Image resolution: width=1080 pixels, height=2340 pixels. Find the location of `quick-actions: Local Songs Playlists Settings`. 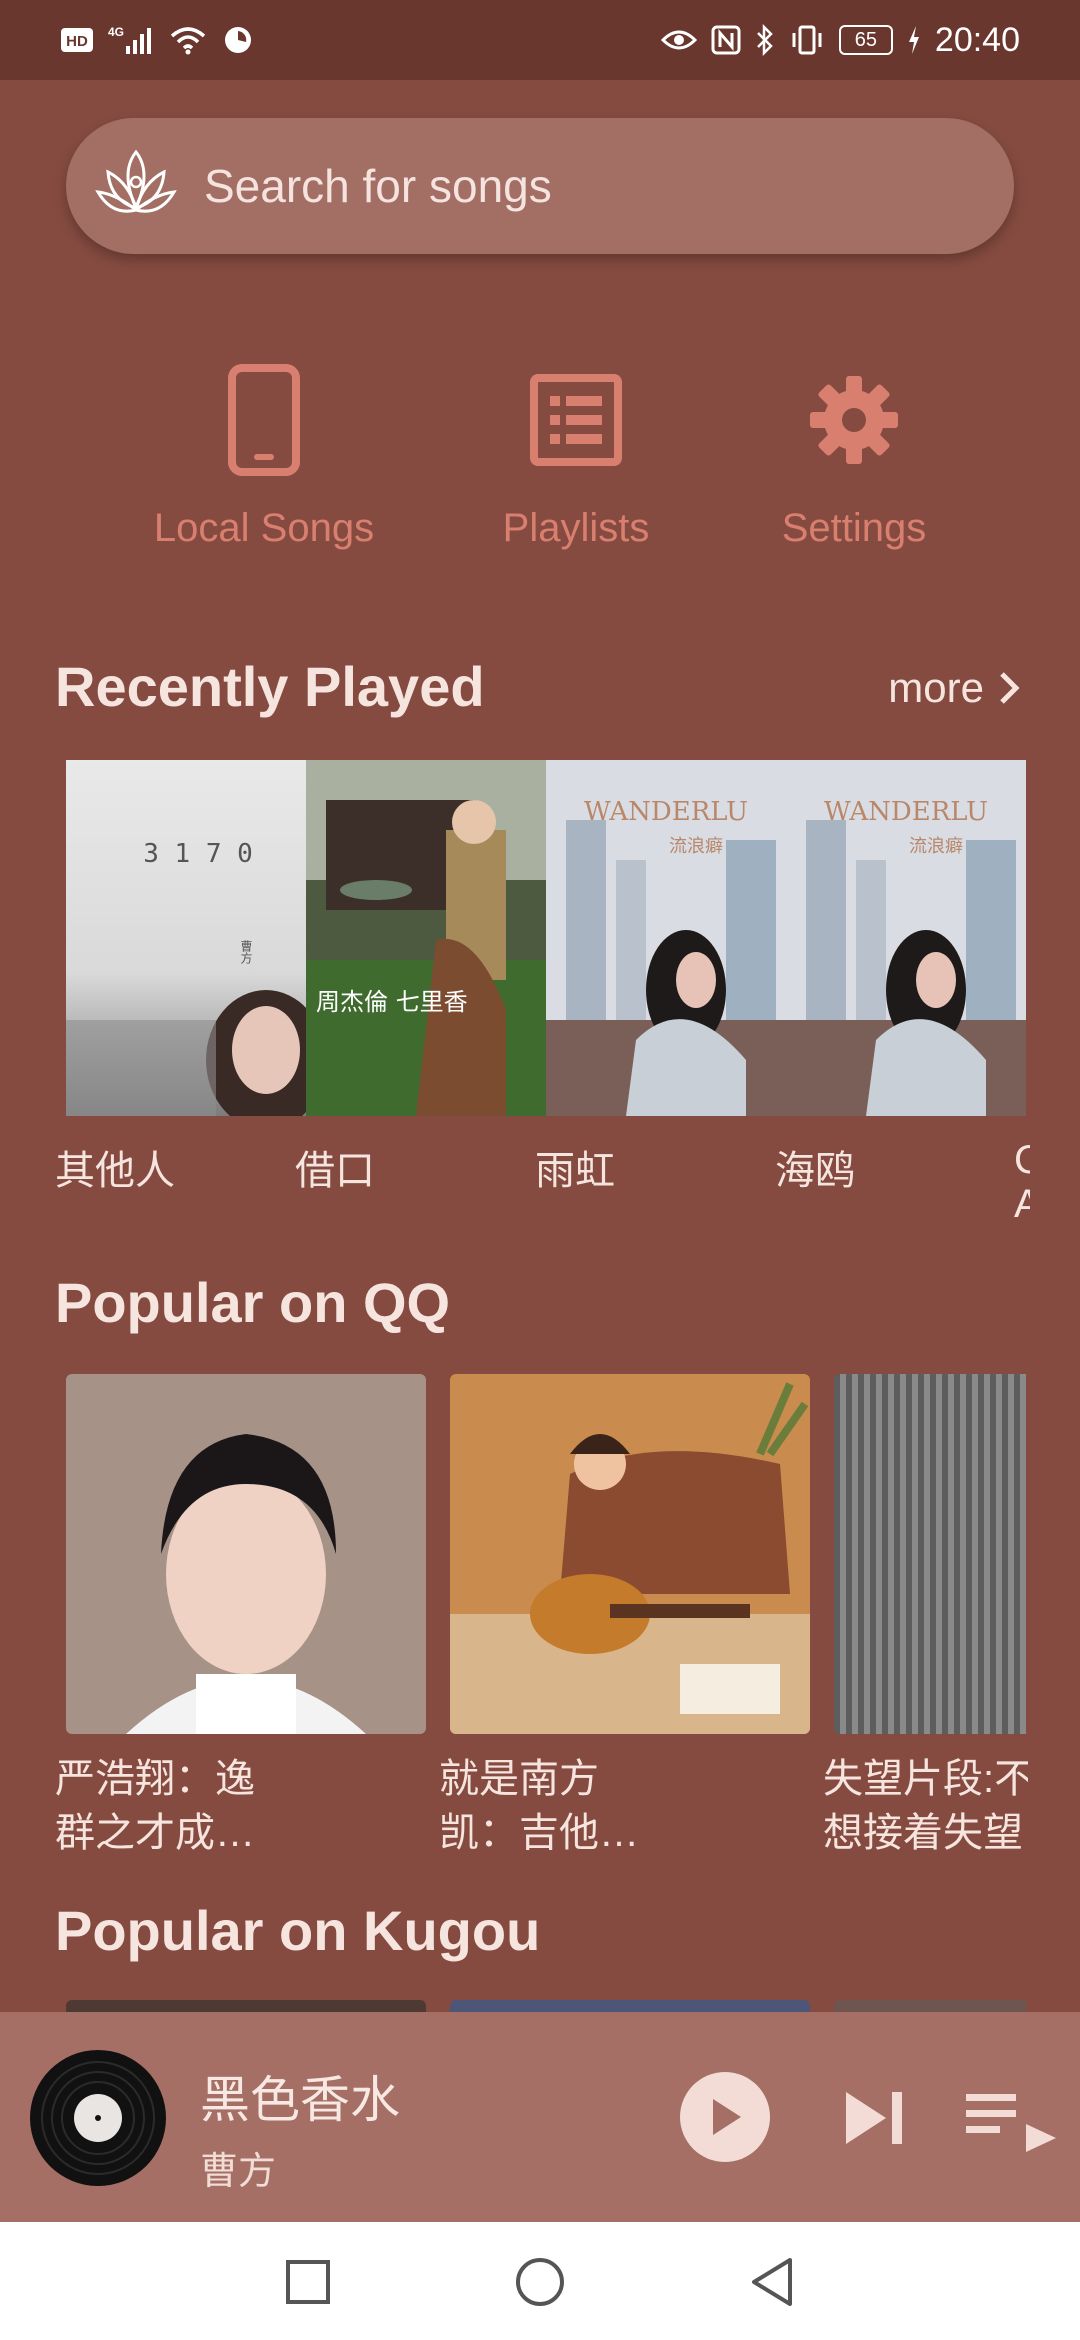

quick-actions: Local Songs Playlists Settings is located at coordinates (540, 465).